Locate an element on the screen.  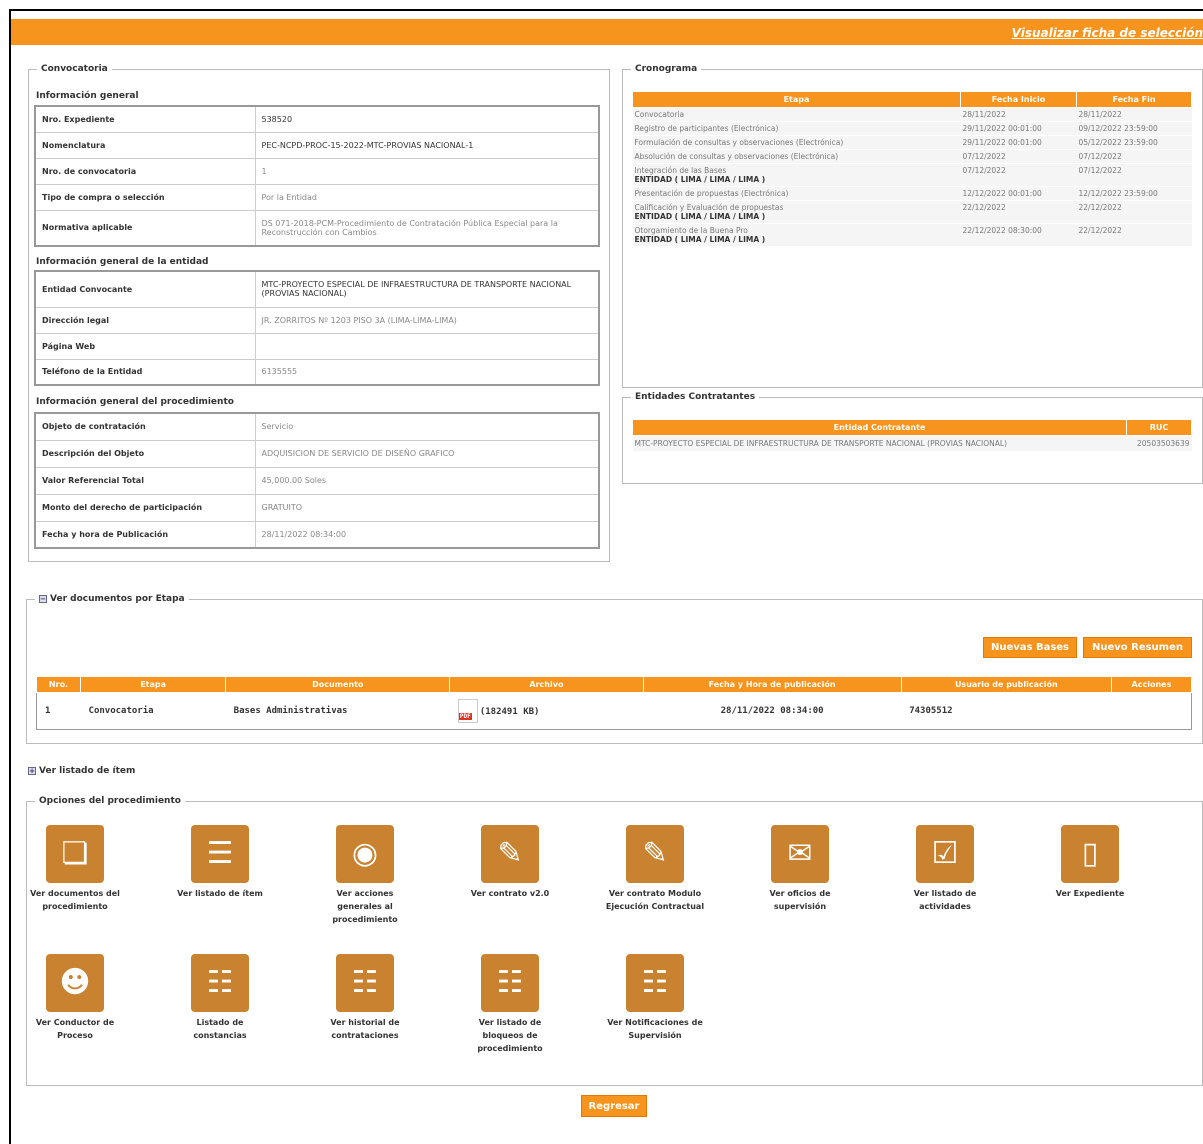
info-row: Nro. de convocatoria 1 is located at coordinates (317, 171).